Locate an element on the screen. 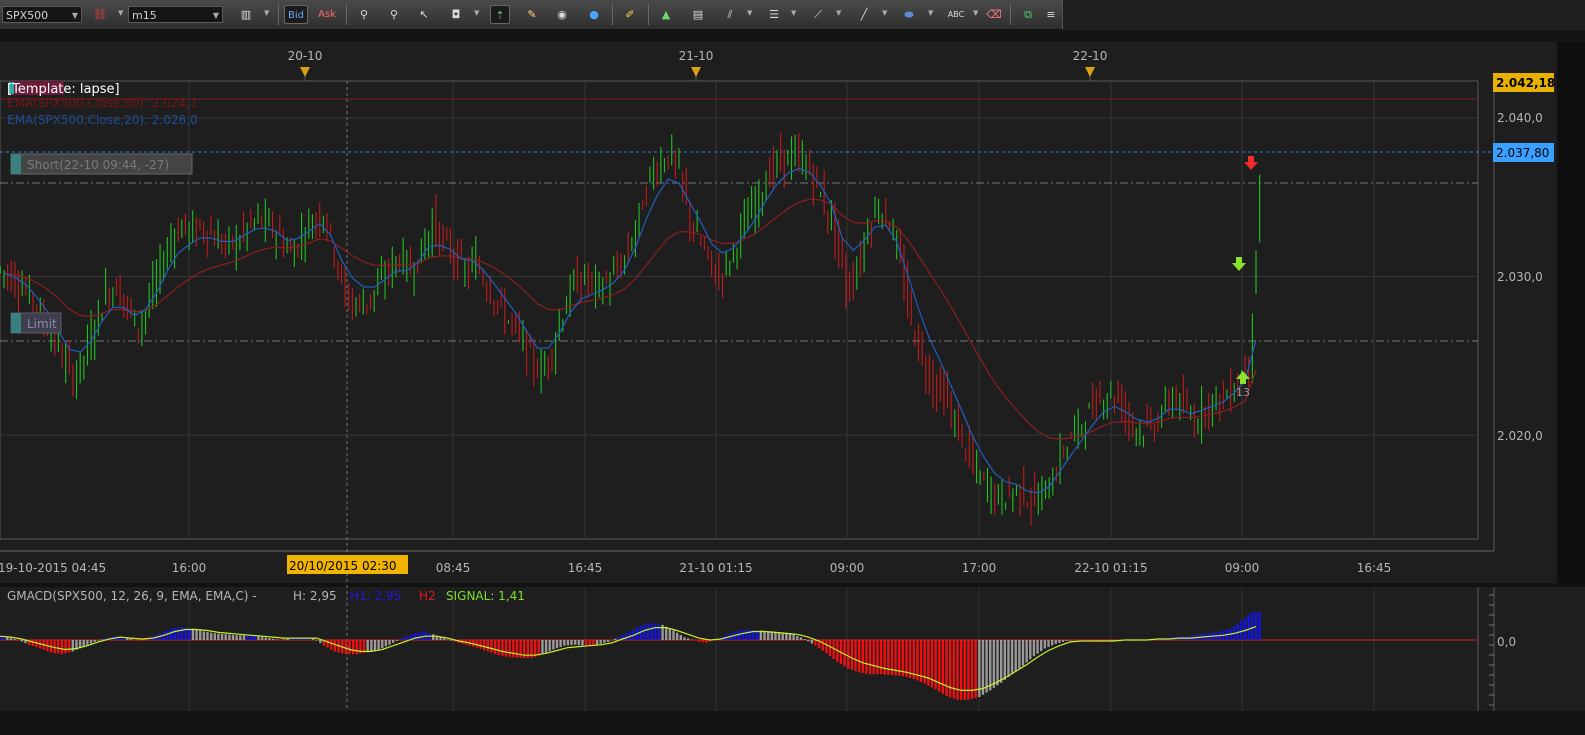 The width and height of the screenshot is (1585, 735). time-axis-label: 17:00 is located at coordinates (979, 568).